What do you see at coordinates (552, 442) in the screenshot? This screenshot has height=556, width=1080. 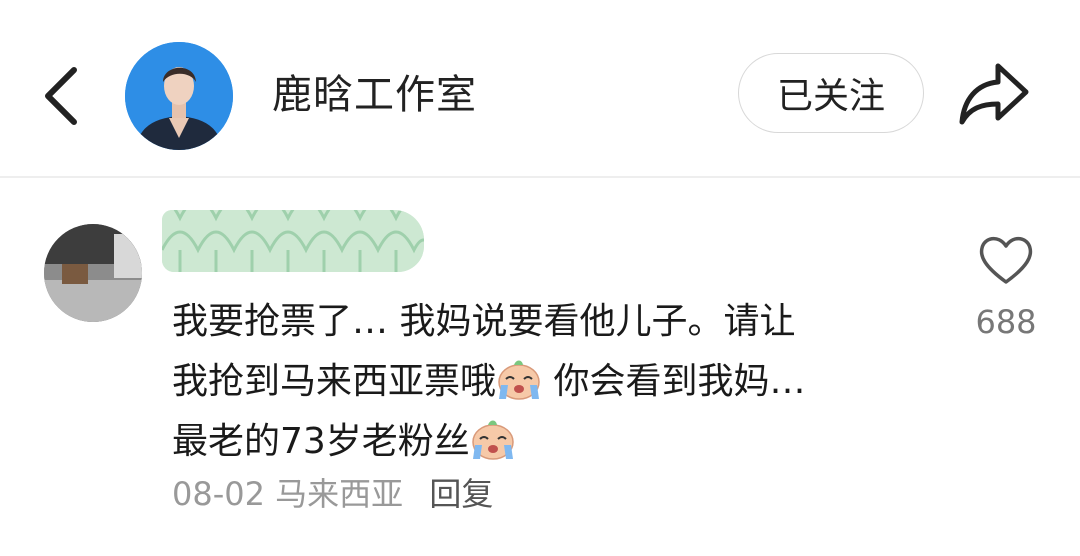 I see `comment-line: 最老的73岁老粉丝` at bounding box center [552, 442].